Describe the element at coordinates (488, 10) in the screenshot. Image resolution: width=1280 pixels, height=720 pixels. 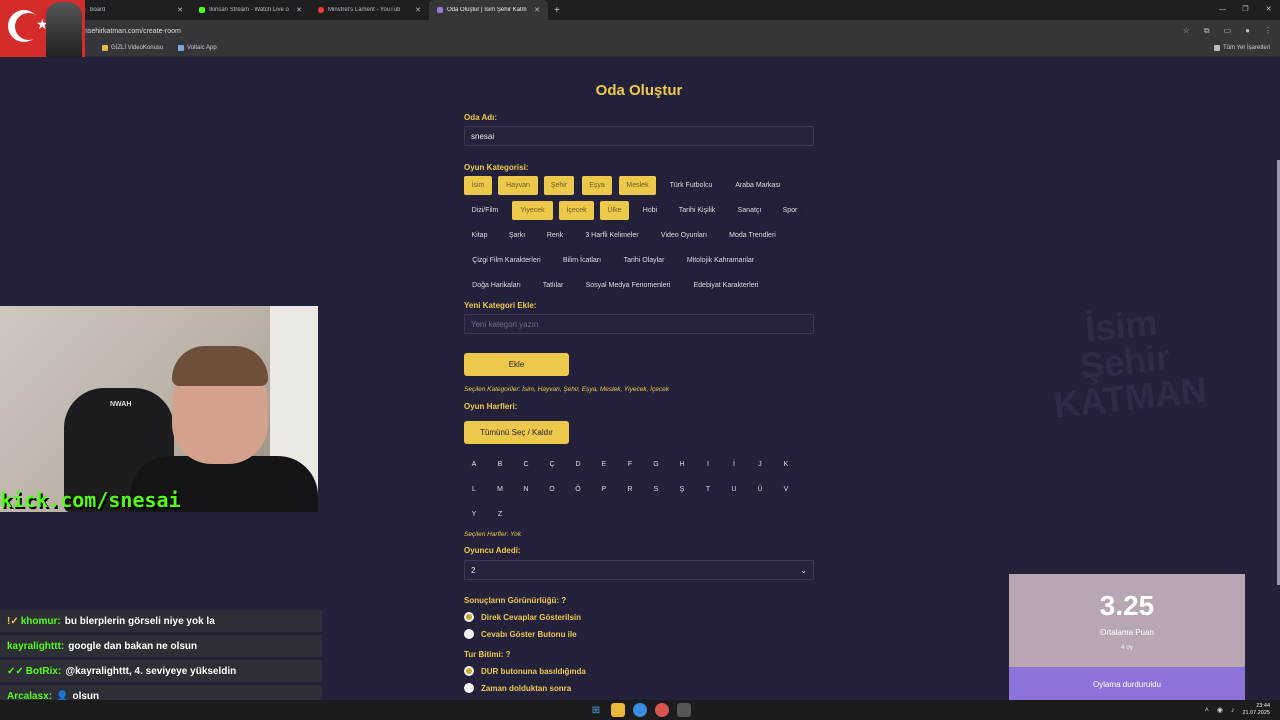
I see `browser-tab-active: Oda Oluştur | İsim Şehir Katm ✕` at that location.